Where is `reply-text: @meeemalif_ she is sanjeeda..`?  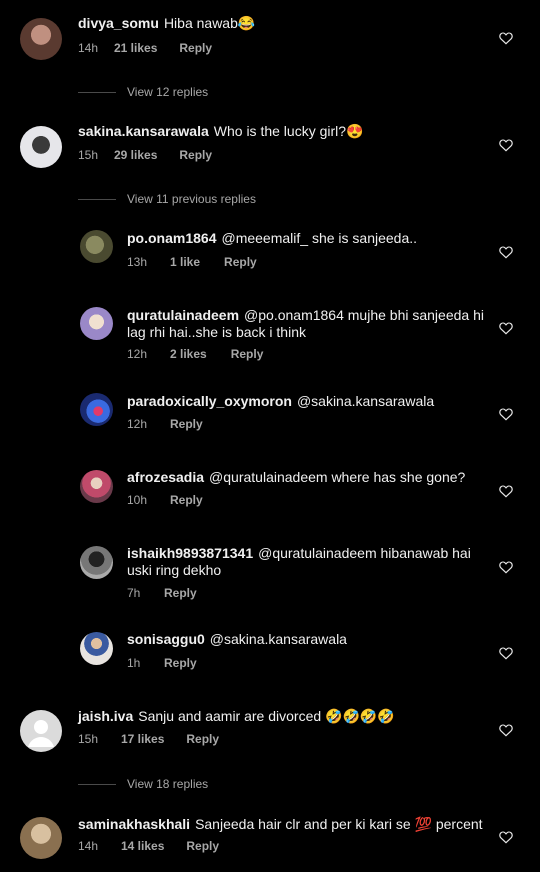
reply-text: @meeemalif_ she is sanjeeda.. is located at coordinates (319, 238).